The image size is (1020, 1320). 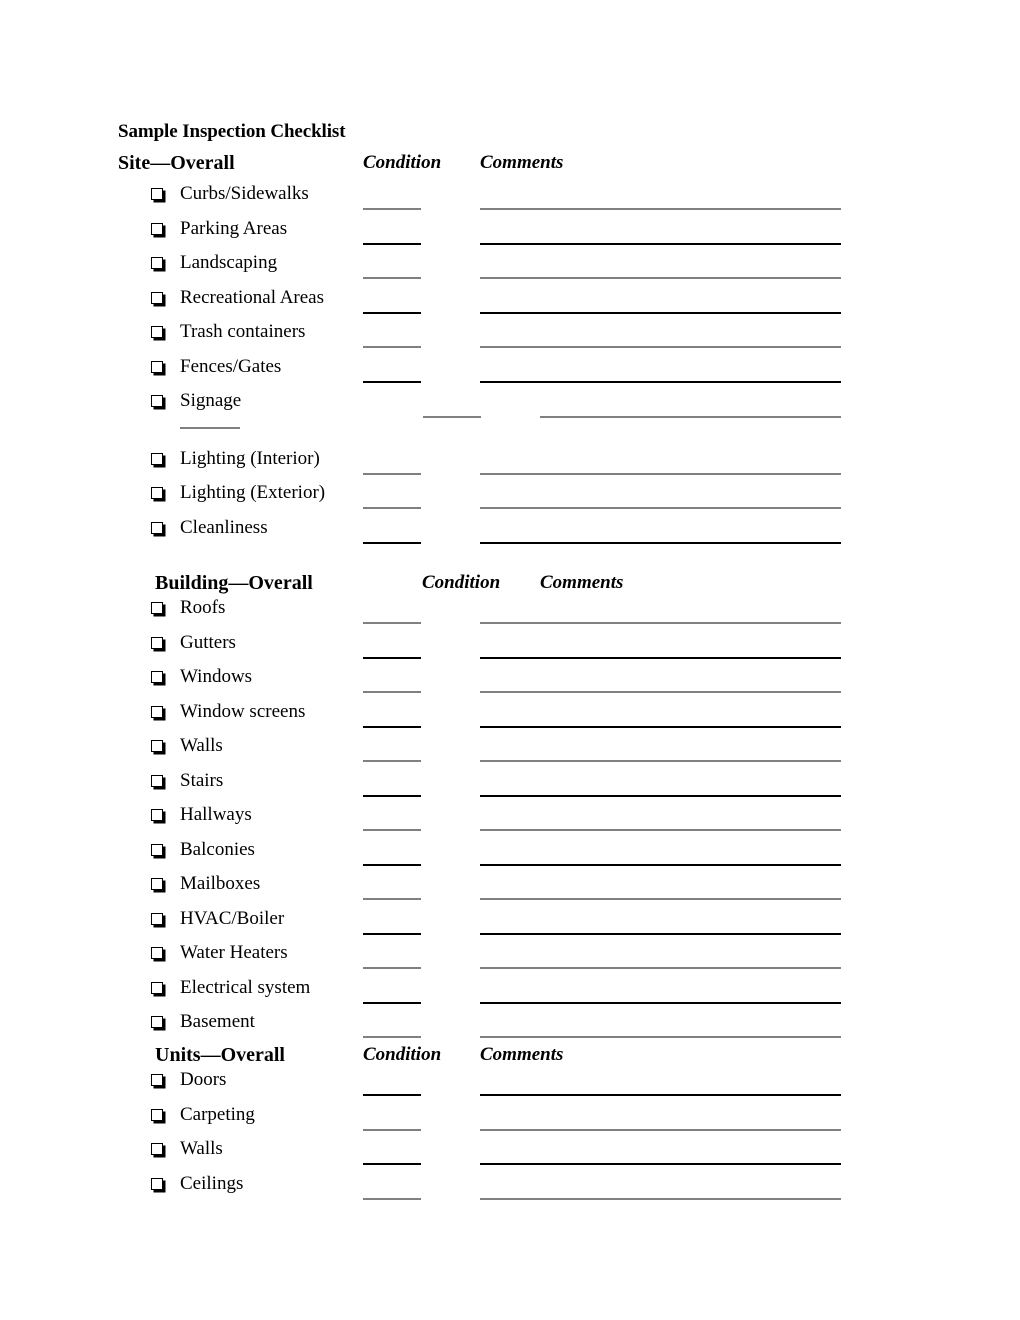 What do you see at coordinates (510, 613) in the screenshot?
I see `checklist-row: Roofs` at bounding box center [510, 613].